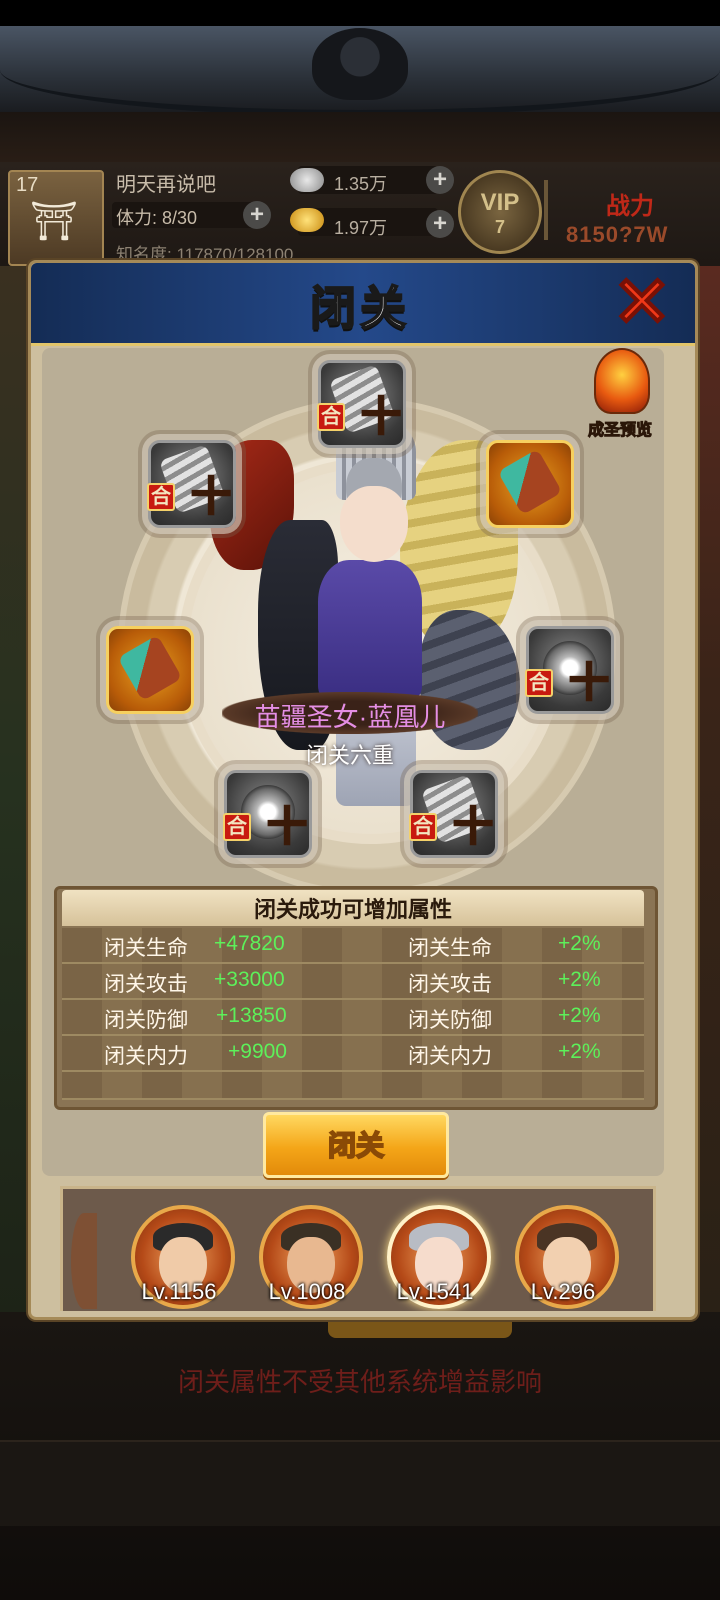 The height and width of the screenshot is (1600, 720). I want to click on roof-ornament, so click(360, 64).